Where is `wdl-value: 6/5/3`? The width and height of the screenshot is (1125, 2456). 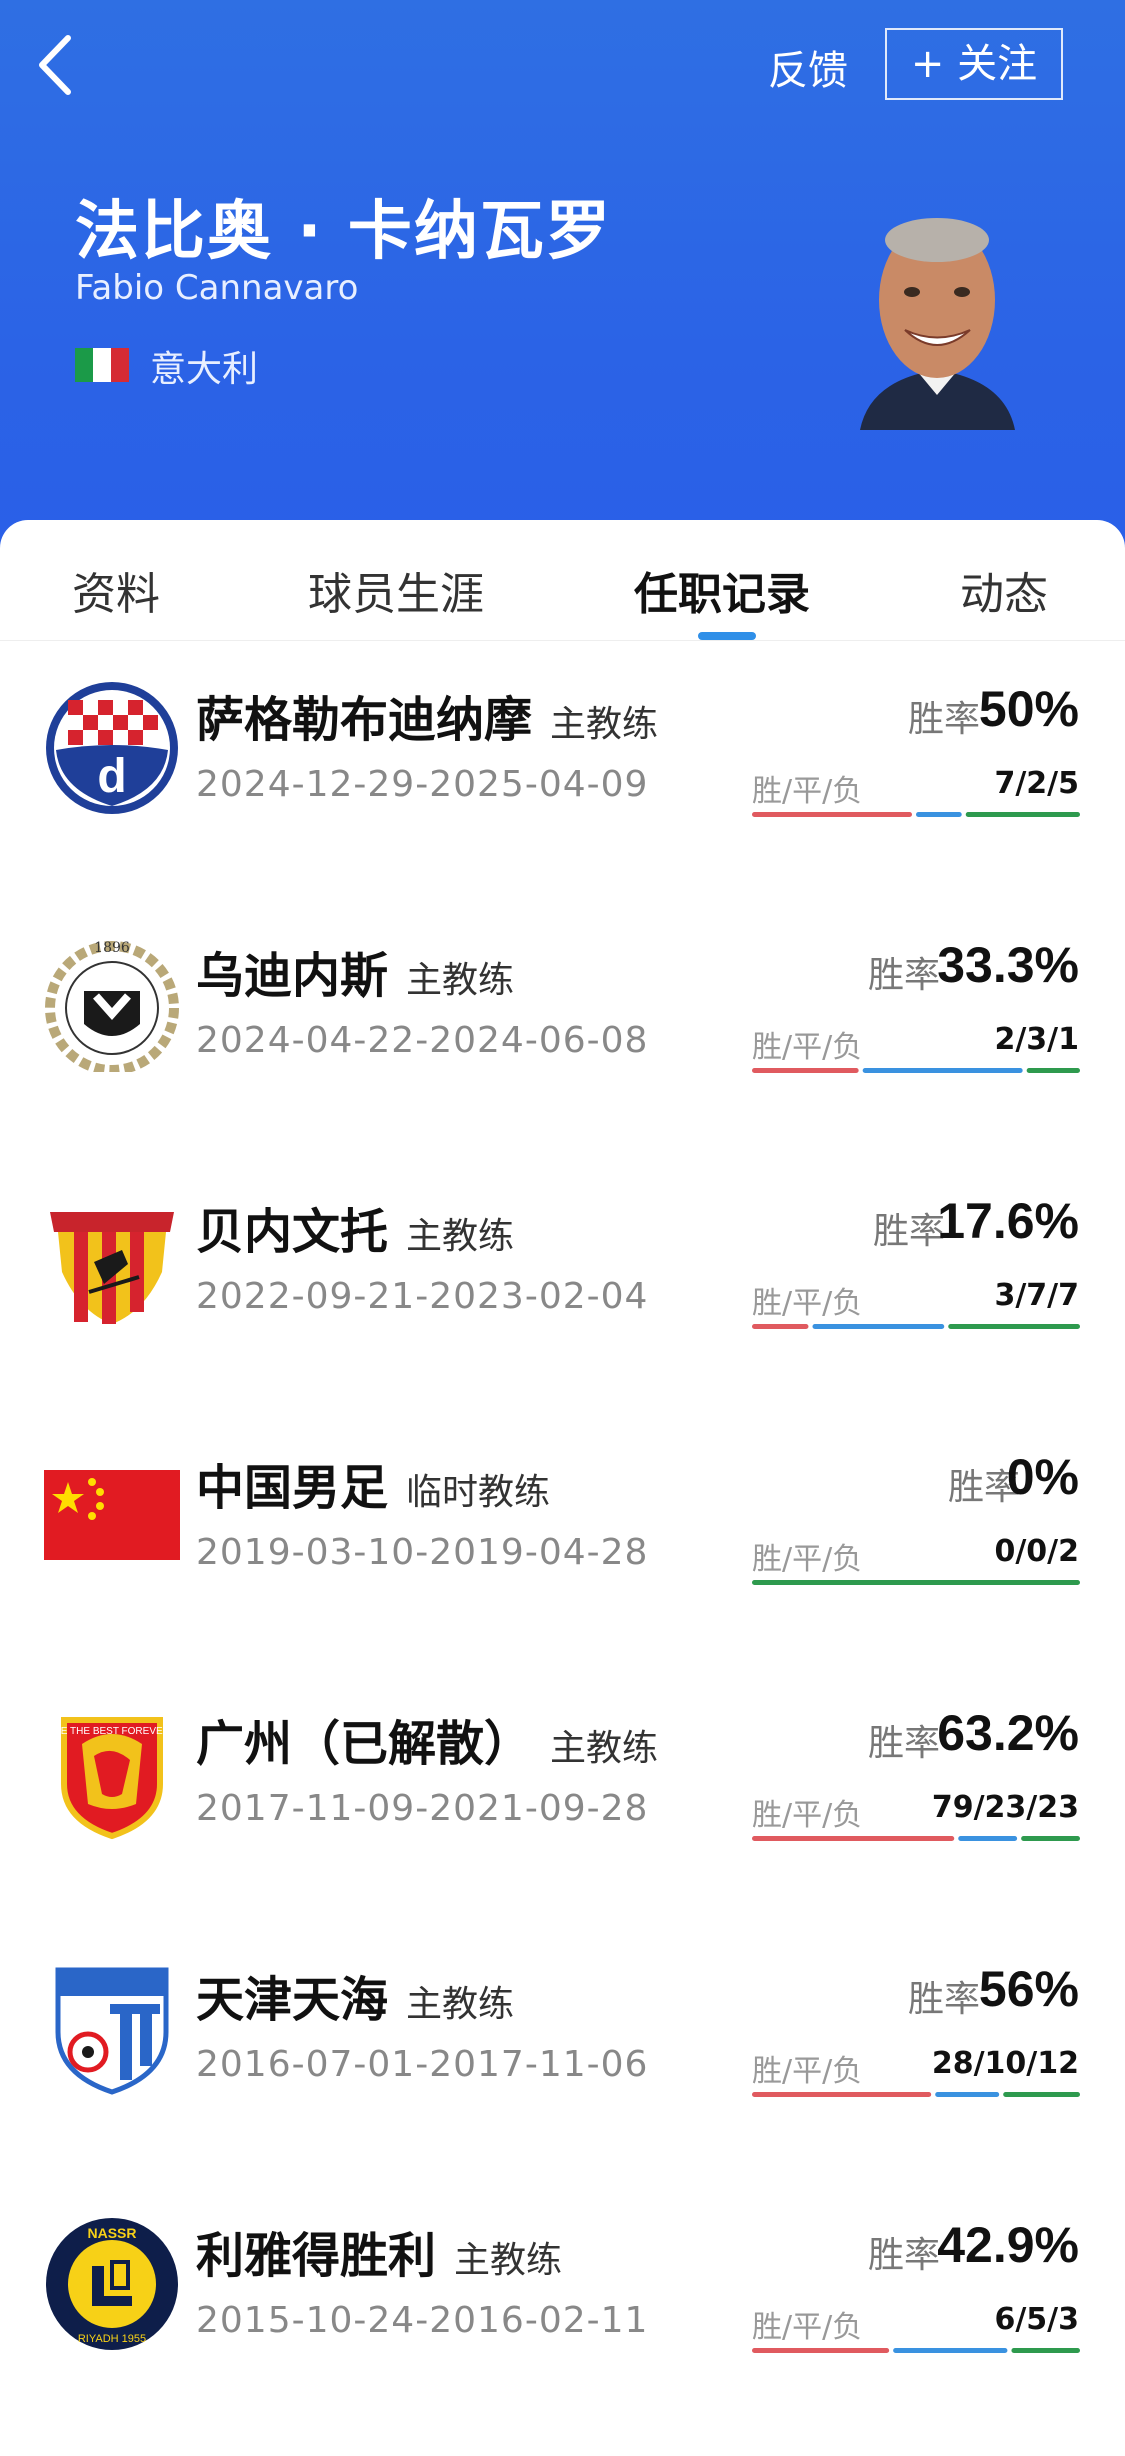
wdl-value: 6/5/3 is located at coordinates (1036, 2319).